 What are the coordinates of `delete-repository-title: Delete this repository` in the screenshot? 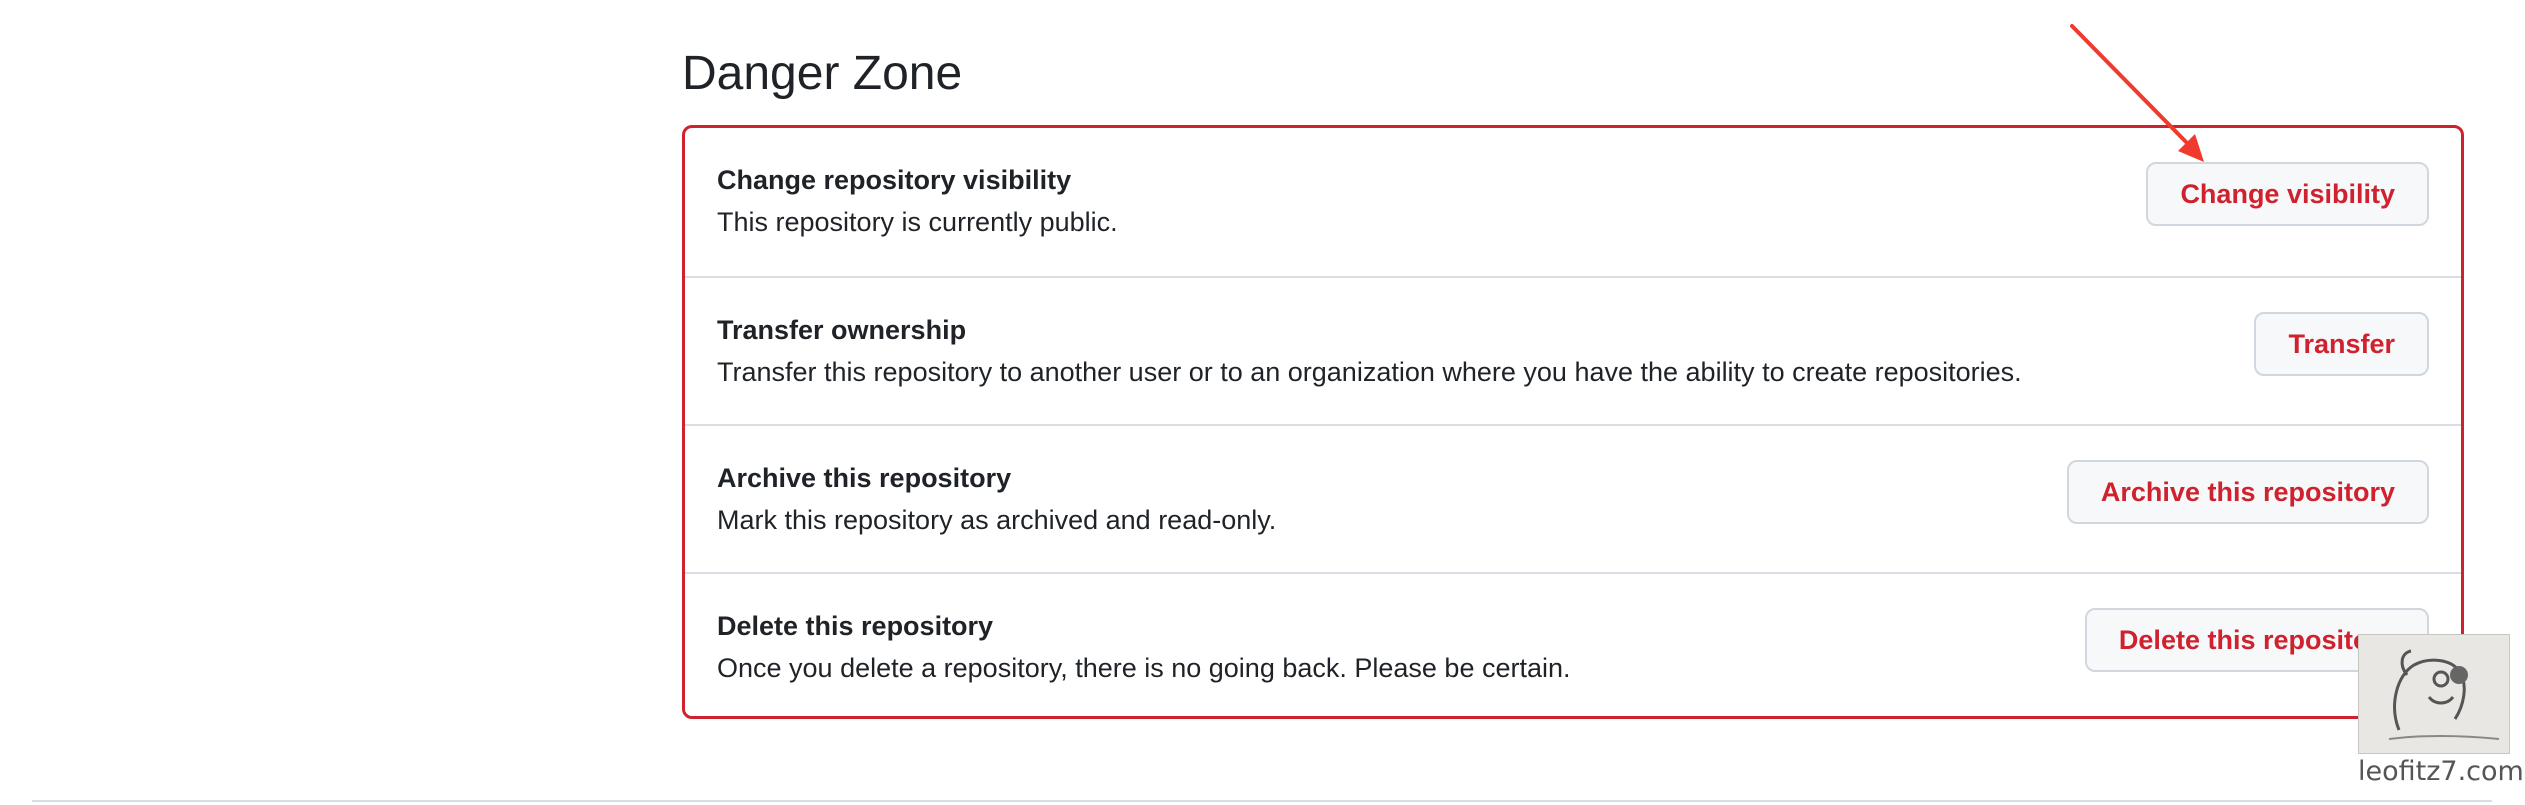 It's located at (855, 626).